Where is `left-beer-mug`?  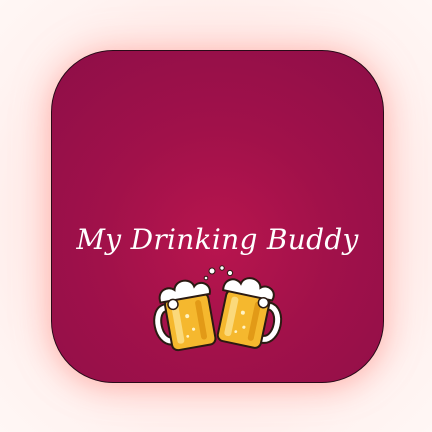
left-beer-mug is located at coordinates (185, 315).